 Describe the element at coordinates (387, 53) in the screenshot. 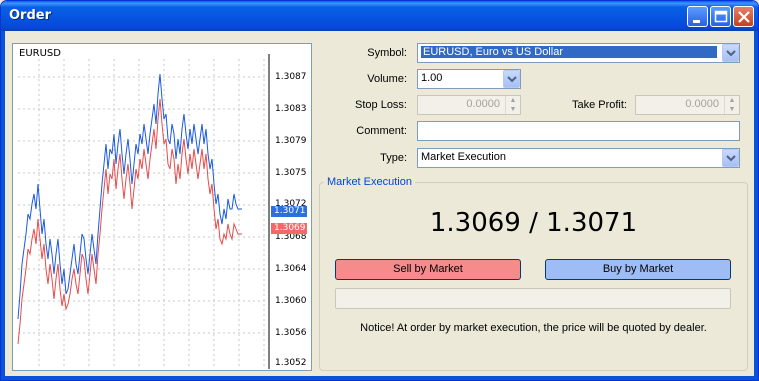

I see `symbol-label: Symbol:` at that location.